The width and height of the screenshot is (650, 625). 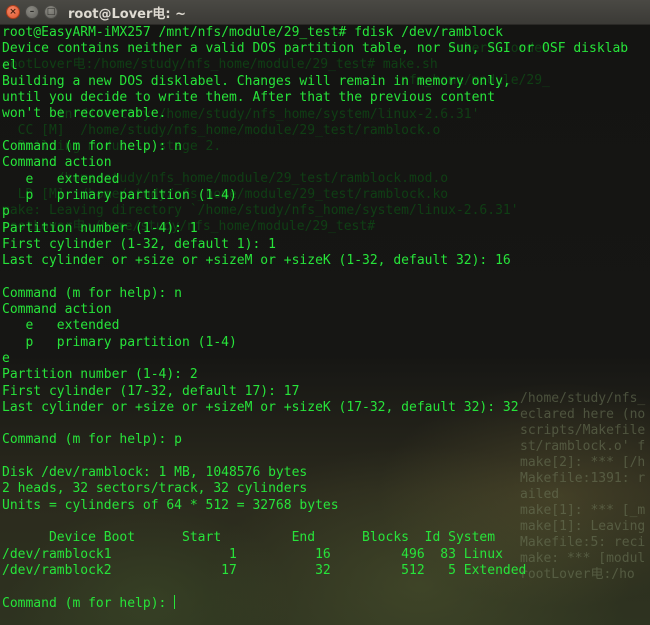 What do you see at coordinates (264, 570) in the screenshot?
I see `terminal-line-text: /dev/ramblock2 17 32 512 5 Extended` at bounding box center [264, 570].